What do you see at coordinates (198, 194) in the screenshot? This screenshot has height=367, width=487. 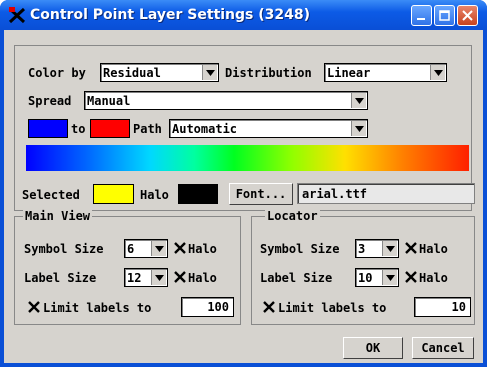 I see `halo-color-swatch` at bounding box center [198, 194].